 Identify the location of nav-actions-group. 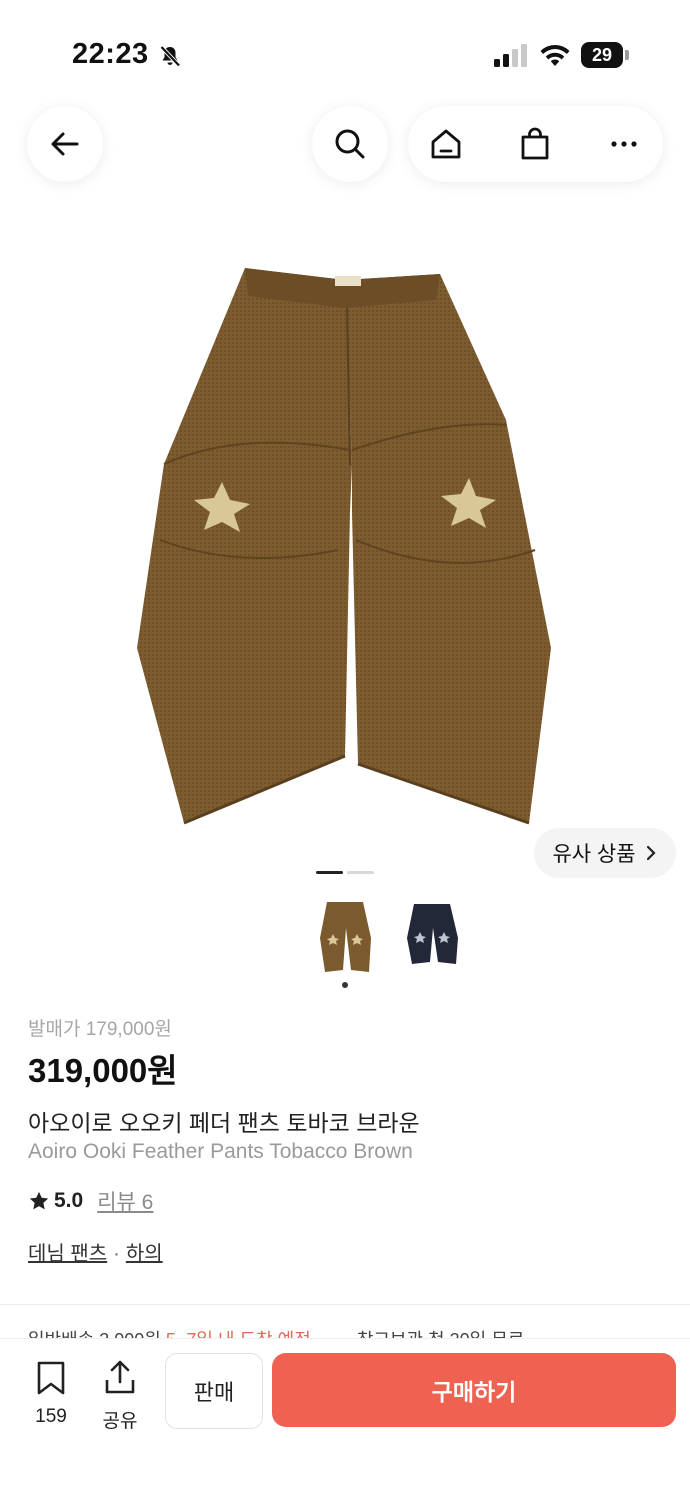
(535, 144).